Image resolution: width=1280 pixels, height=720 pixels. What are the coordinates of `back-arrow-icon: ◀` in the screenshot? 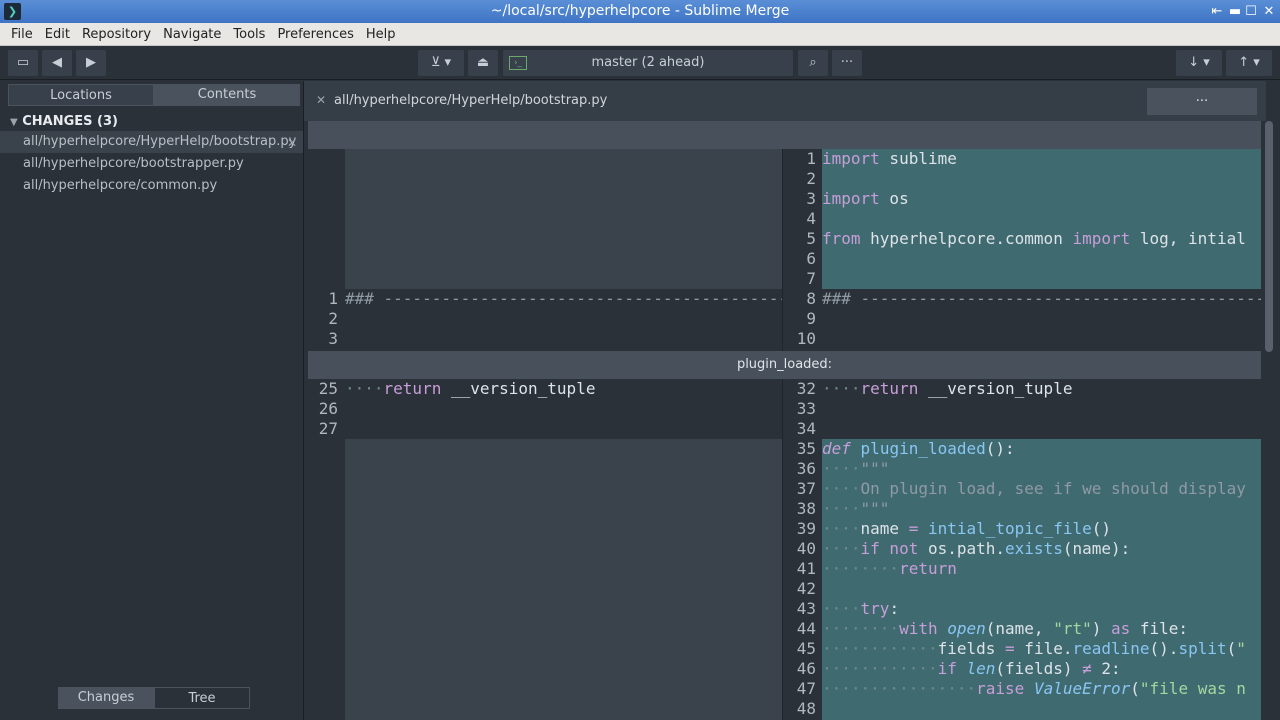 It's located at (57, 63).